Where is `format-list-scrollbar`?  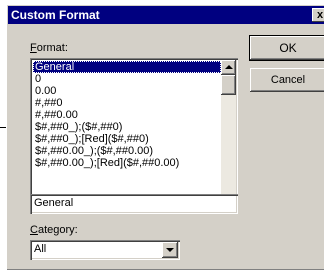 format-list-scrollbar is located at coordinates (228, 136).